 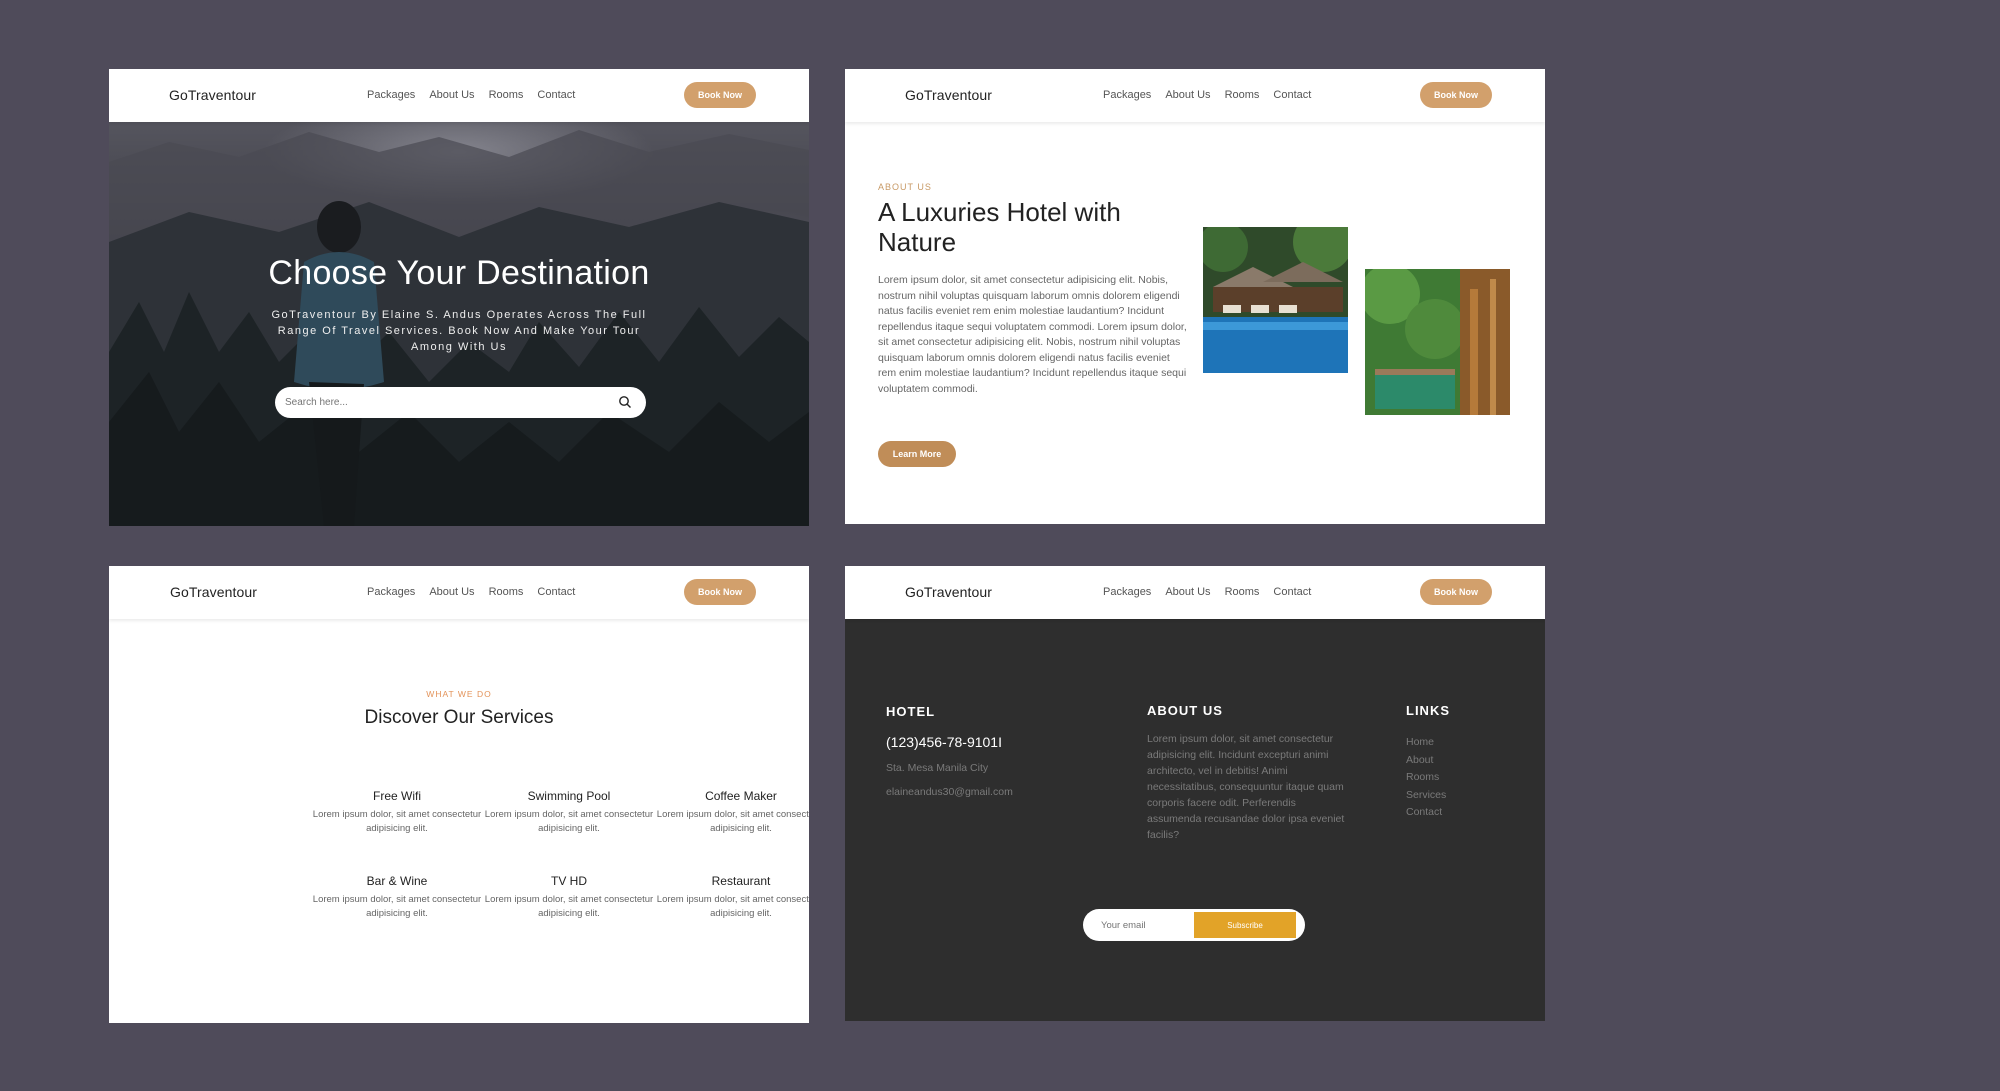 I want to click on services-eyebrow: WHAT WE DO, so click(x=459, y=694).